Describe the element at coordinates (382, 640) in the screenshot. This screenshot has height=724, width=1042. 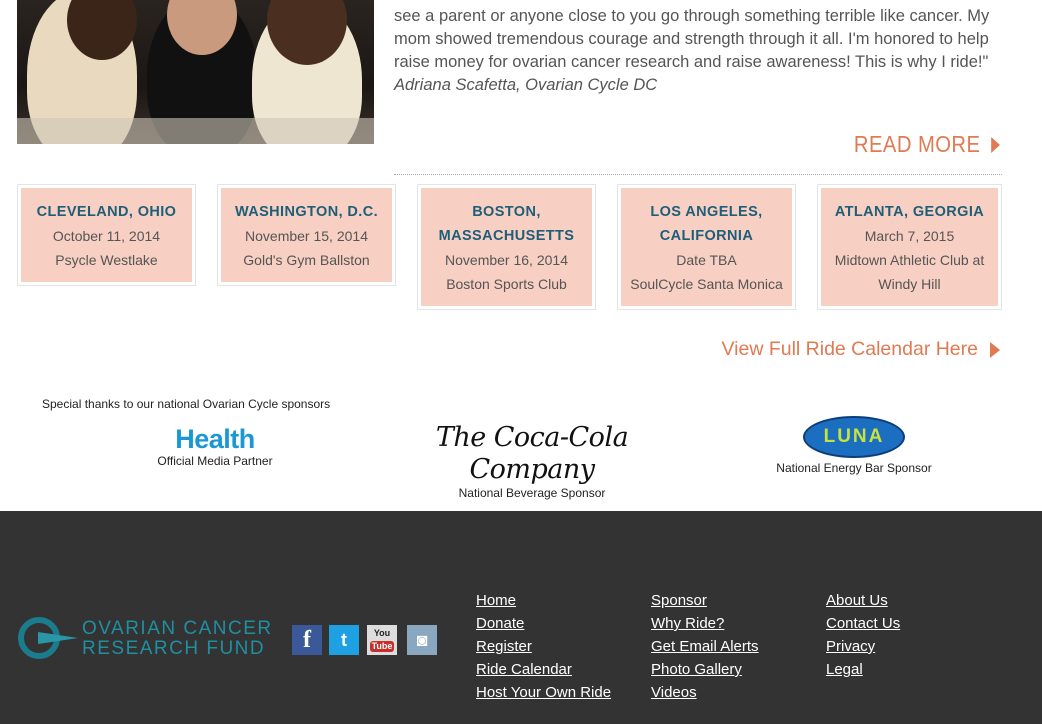
I see `youtube-icon: You Tube` at that location.